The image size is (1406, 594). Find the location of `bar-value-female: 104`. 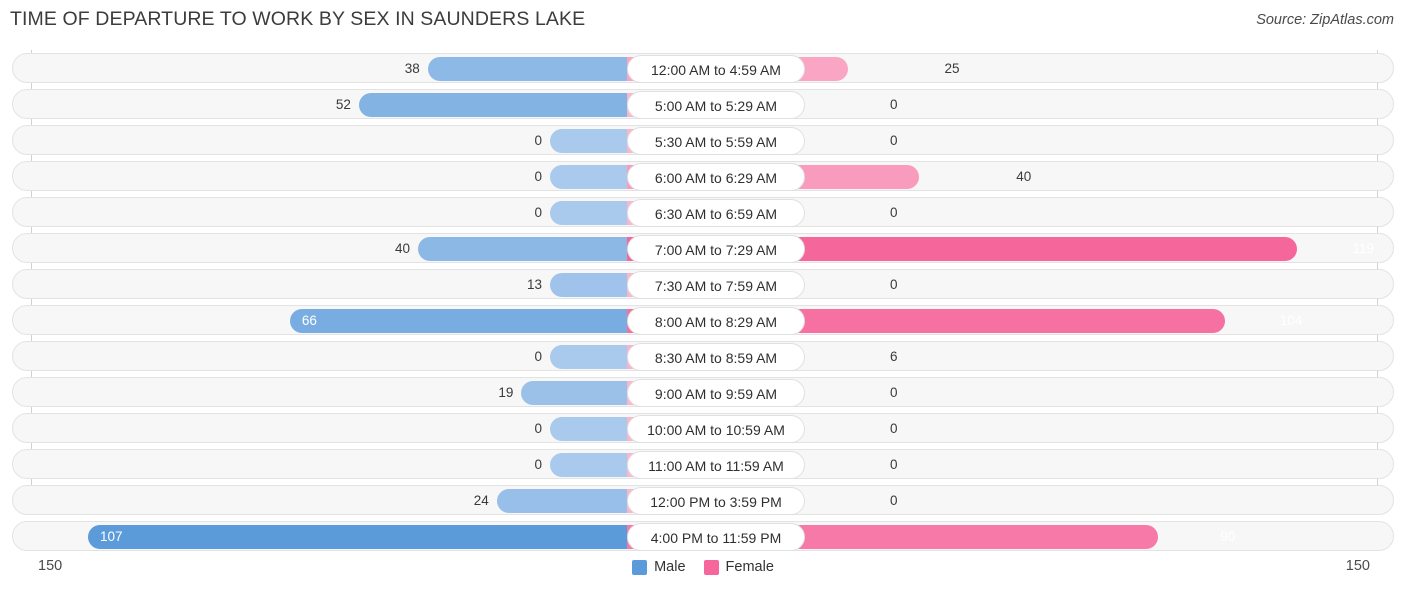

bar-value-female: 104 is located at coordinates (1291, 320).